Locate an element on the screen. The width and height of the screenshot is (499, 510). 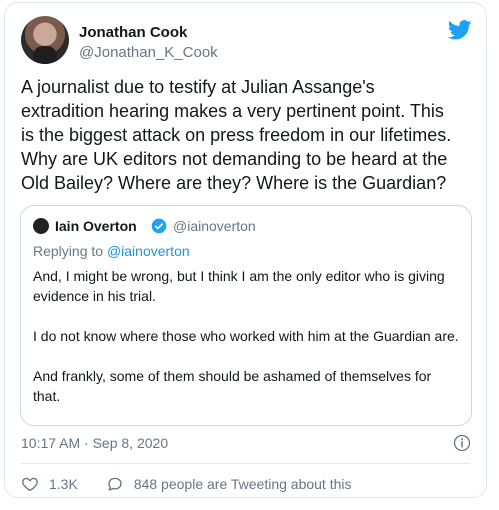
replying-to-prefix: Replying to is located at coordinates (70, 251).